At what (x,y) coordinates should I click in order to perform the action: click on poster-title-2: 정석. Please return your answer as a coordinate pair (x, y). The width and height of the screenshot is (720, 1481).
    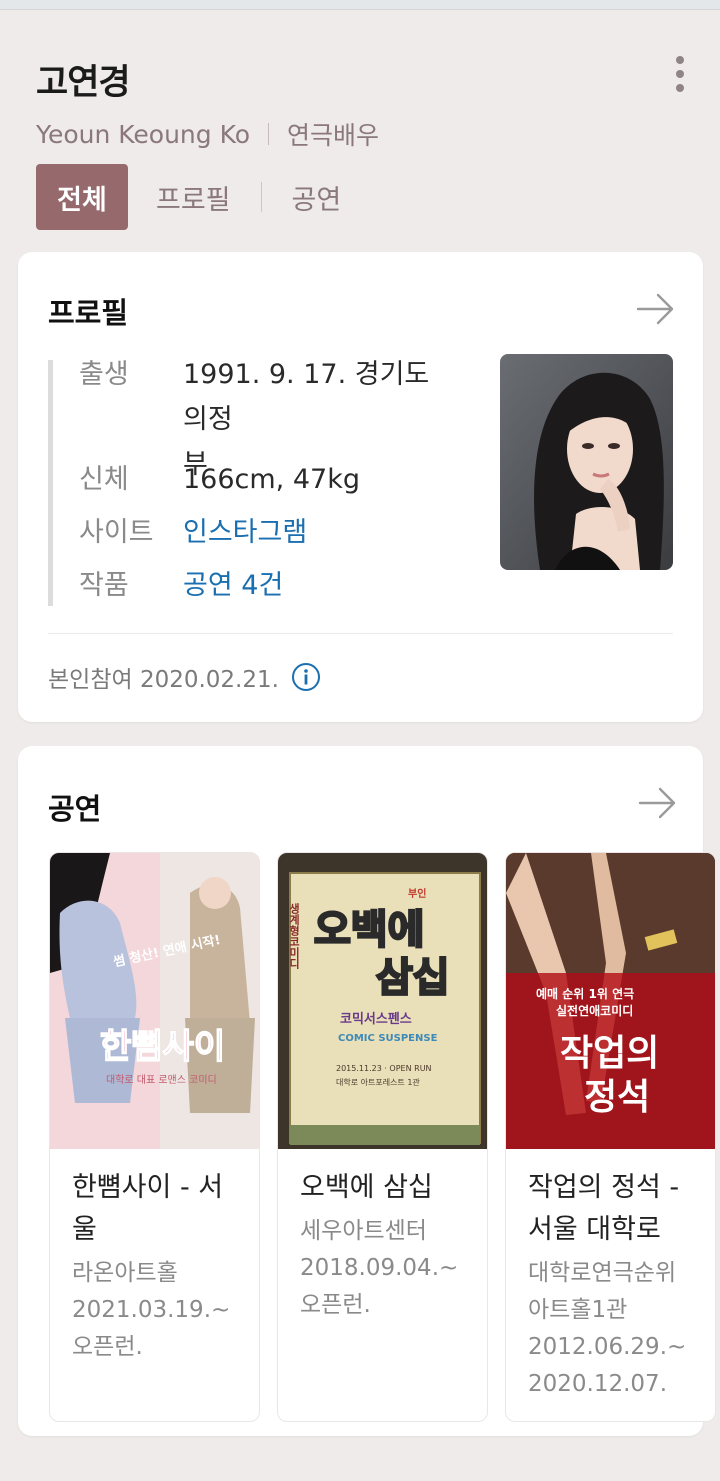
    Looking at the image, I should click on (617, 1097).